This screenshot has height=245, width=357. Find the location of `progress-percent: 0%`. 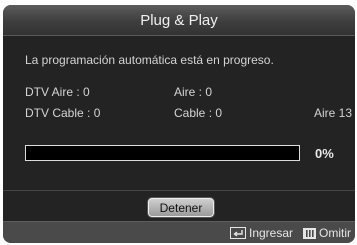

progress-percent: 0% is located at coordinates (324, 153).